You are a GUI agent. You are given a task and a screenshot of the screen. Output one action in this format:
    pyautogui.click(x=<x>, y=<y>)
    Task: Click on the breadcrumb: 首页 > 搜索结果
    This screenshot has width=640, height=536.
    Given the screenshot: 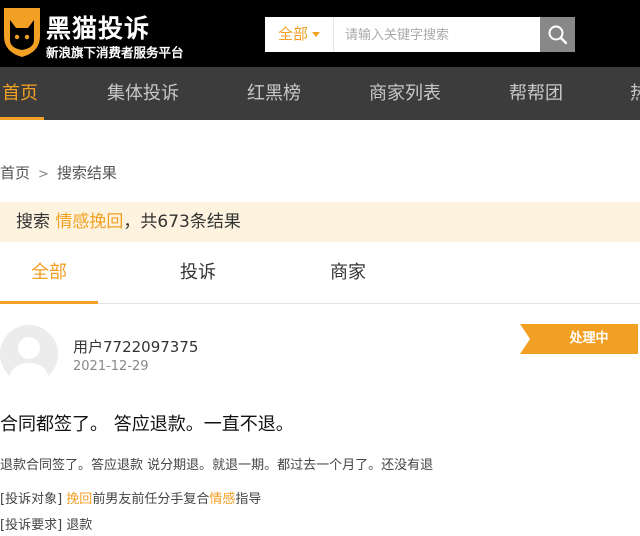 What is the action you would take?
    pyautogui.click(x=58, y=172)
    